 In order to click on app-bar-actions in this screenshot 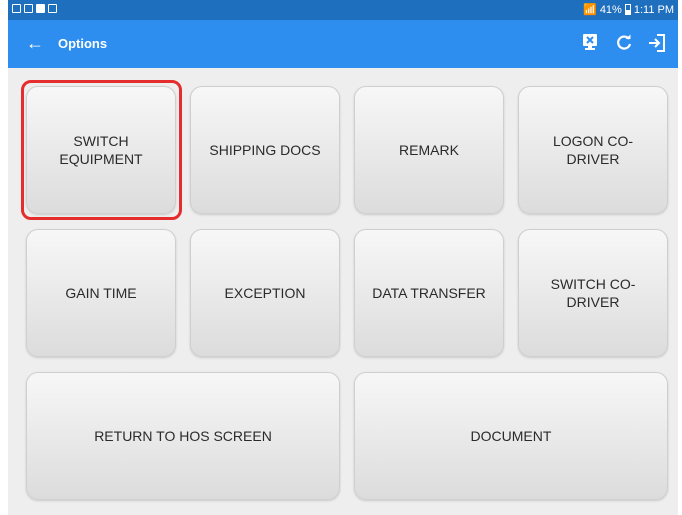, I will do `click(624, 43)`.